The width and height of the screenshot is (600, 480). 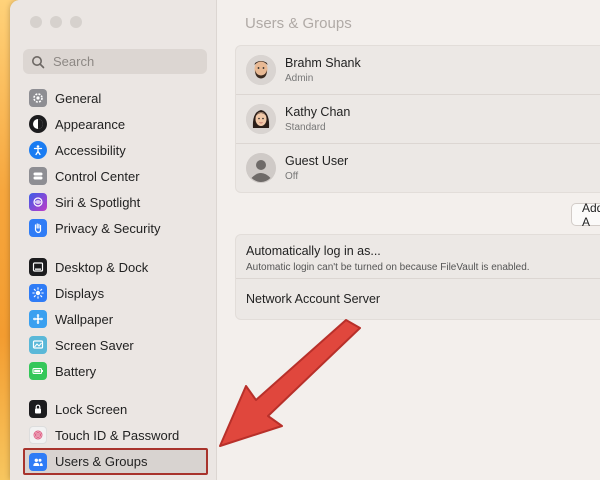 What do you see at coordinates (38, 409) in the screenshot?
I see `lock-icon` at bounding box center [38, 409].